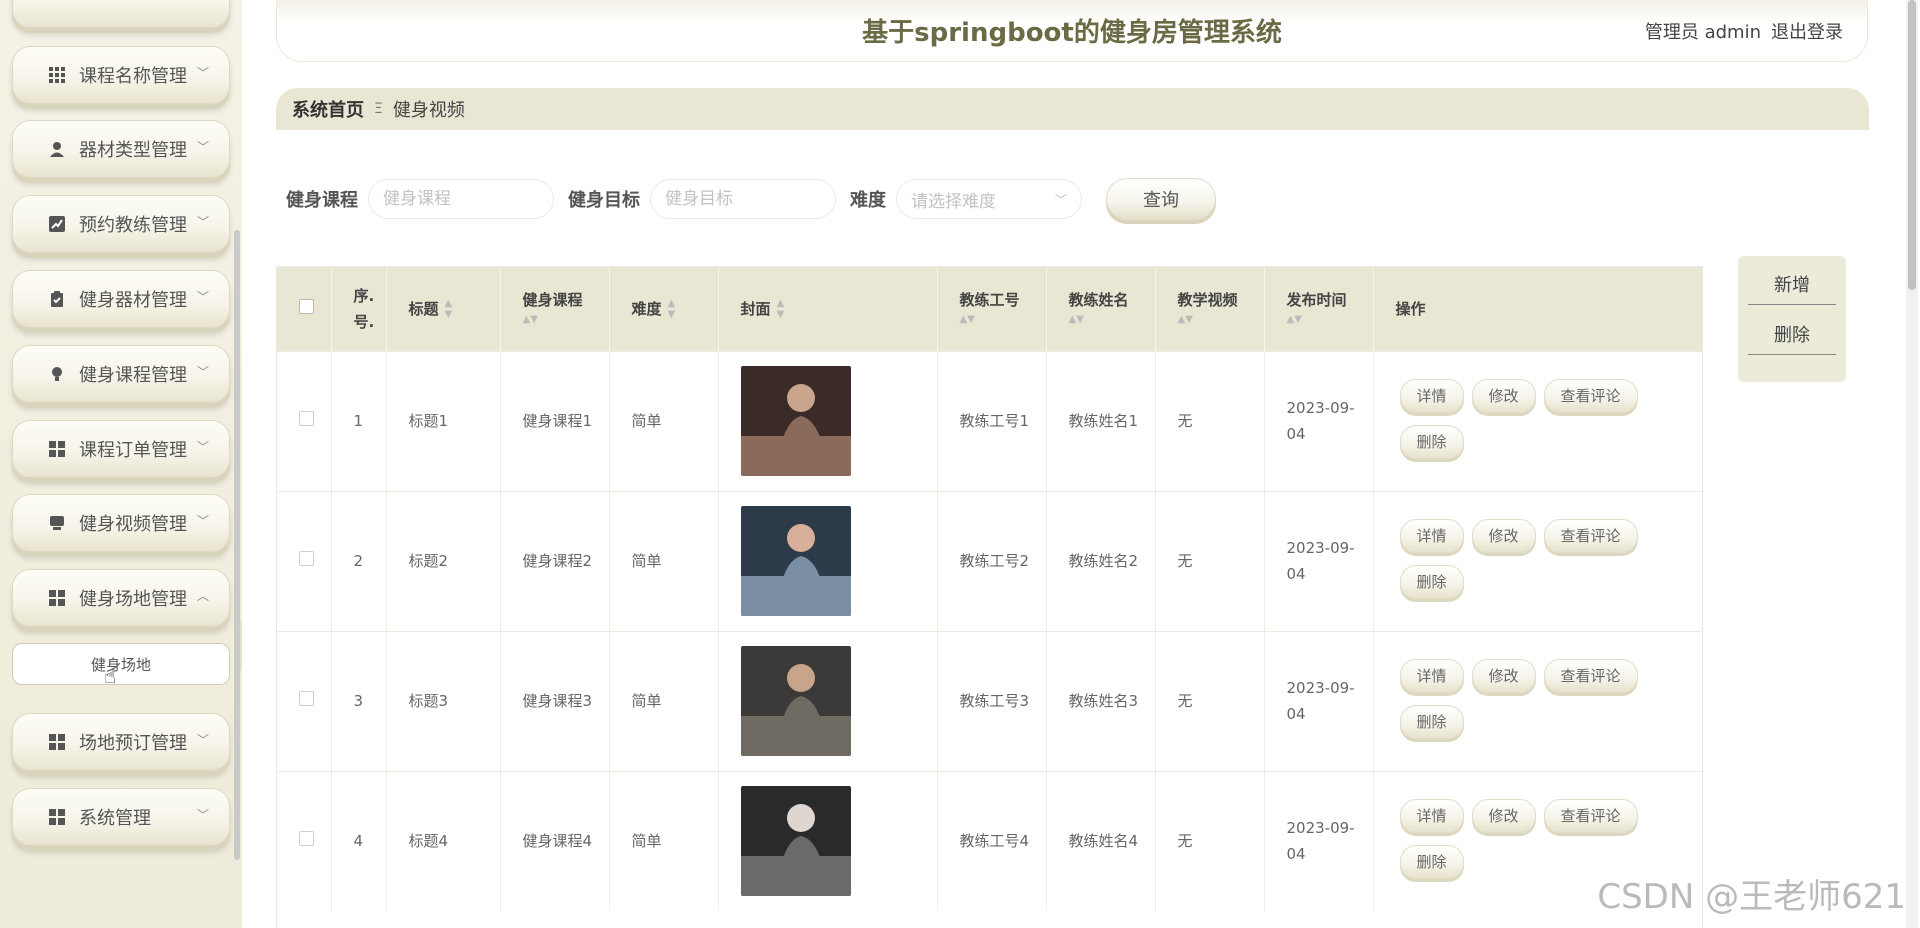 The image size is (1920, 928). I want to click on header-difficulty: 难度 ▲ ▼, so click(664, 309).